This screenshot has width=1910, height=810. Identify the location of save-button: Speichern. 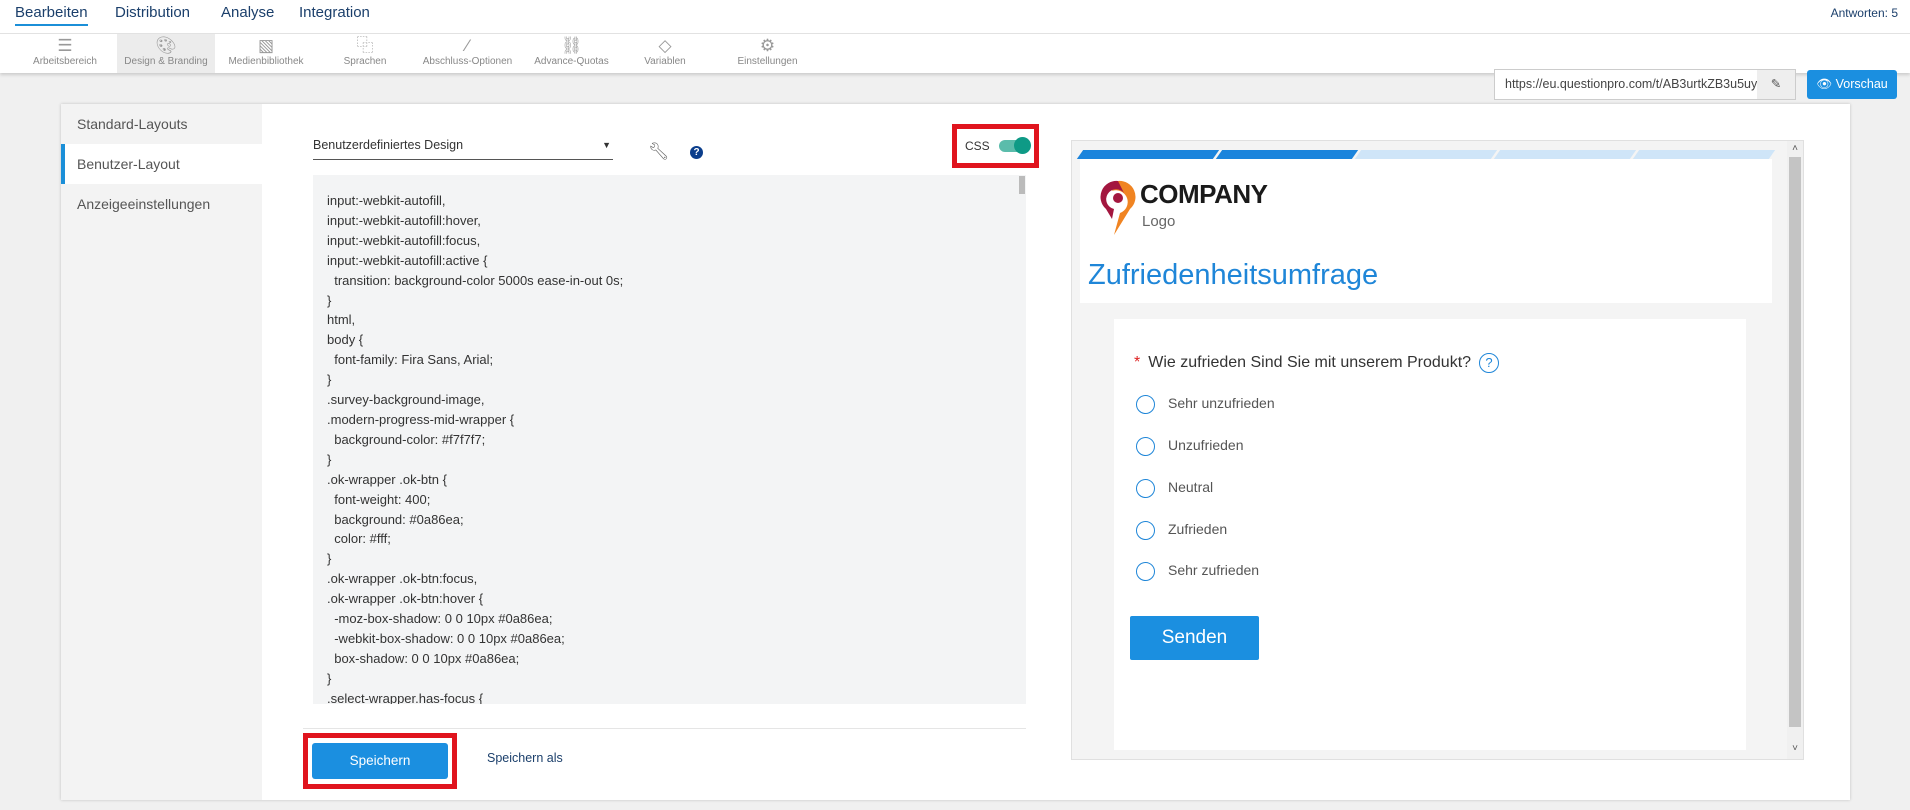
(380, 761).